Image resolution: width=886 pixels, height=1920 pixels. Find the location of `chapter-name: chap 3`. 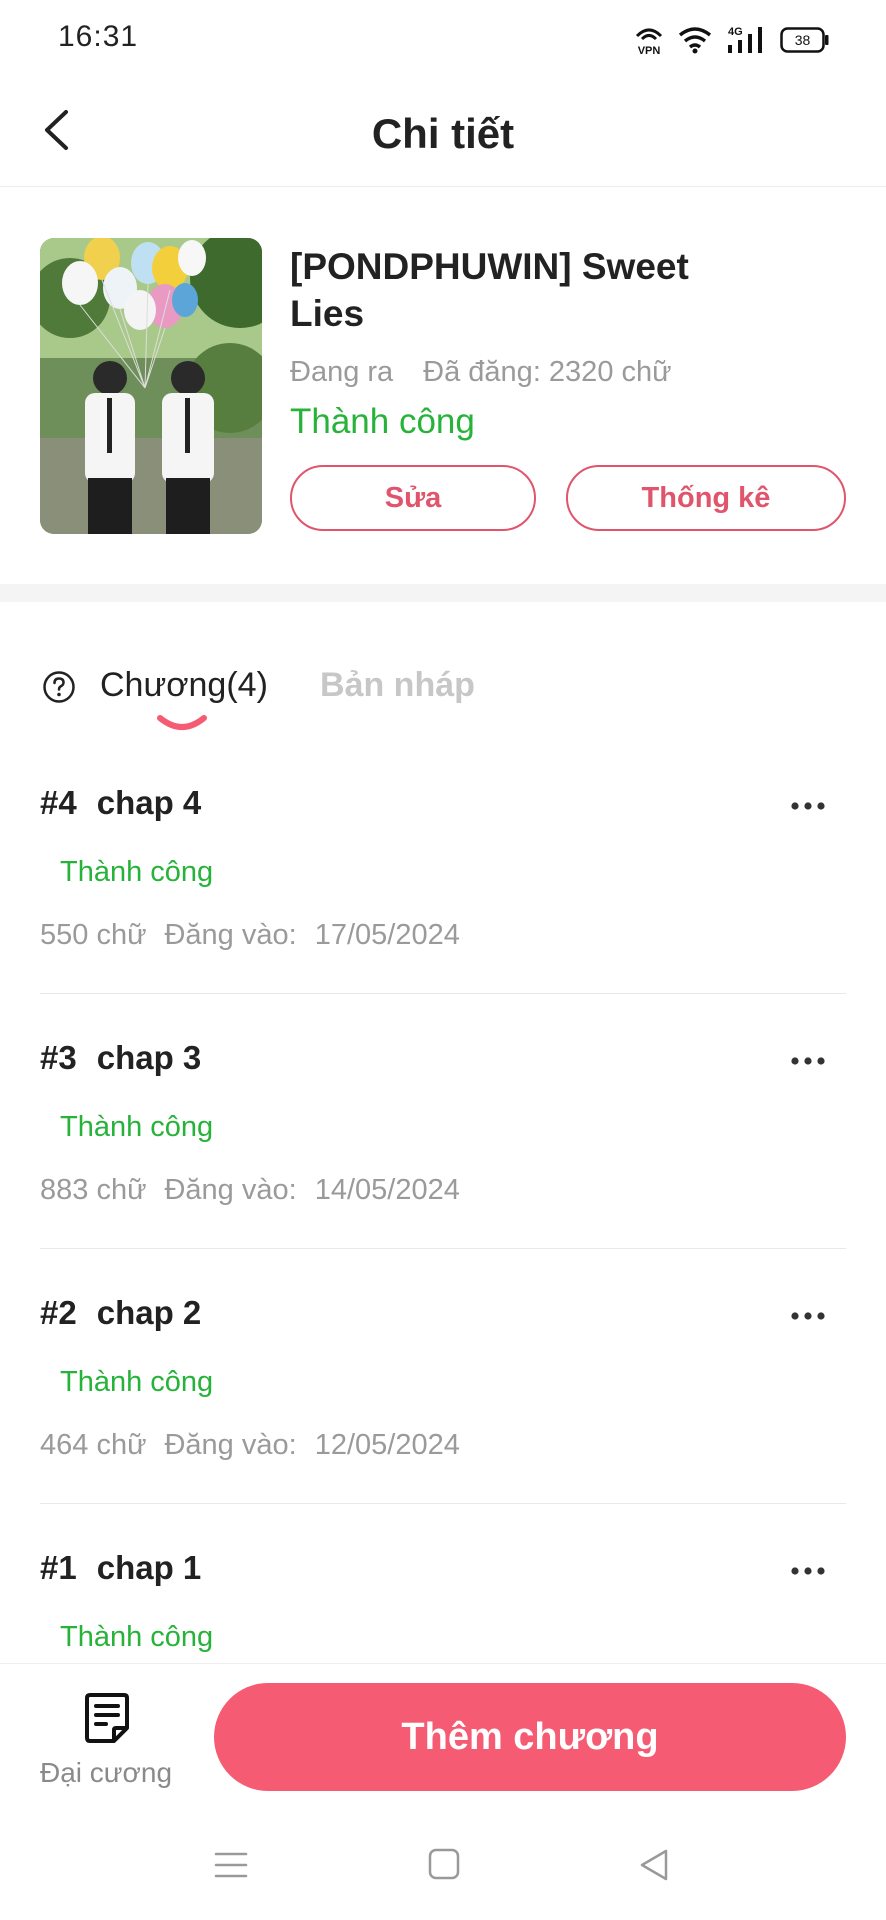

chapter-name: chap 3 is located at coordinates (149, 1057).